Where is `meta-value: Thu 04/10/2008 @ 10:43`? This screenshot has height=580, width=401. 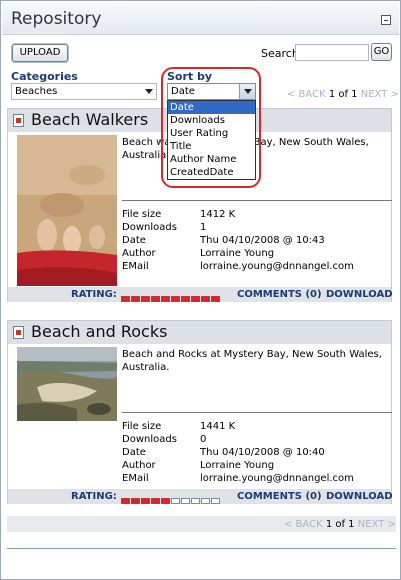 meta-value: Thu 04/10/2008 @ 10:43 is located at coordinates (262, 240).